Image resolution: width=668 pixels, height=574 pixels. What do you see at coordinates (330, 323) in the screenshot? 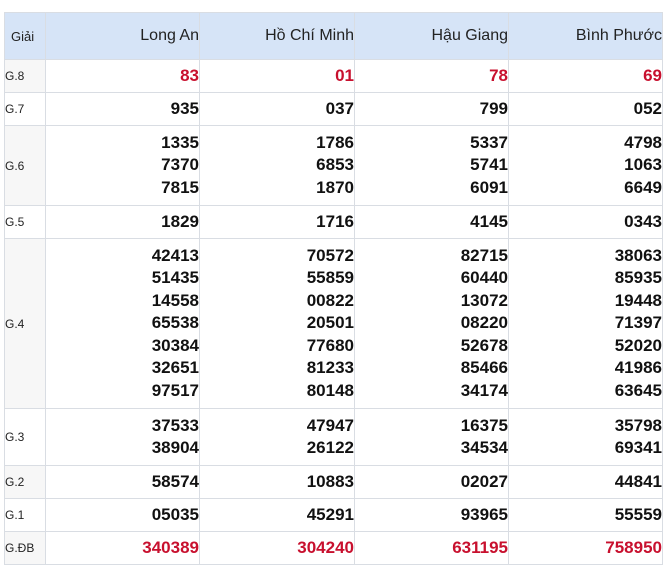
I see `result-number: 20501` at bounding box center [330, 323].